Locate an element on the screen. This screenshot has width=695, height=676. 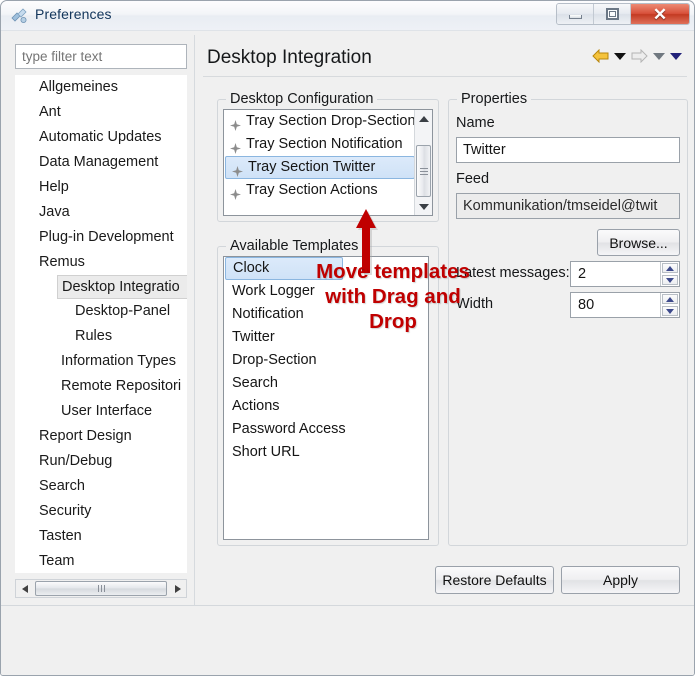
forward-dropdown-icon is located at coordinates (659, 56).